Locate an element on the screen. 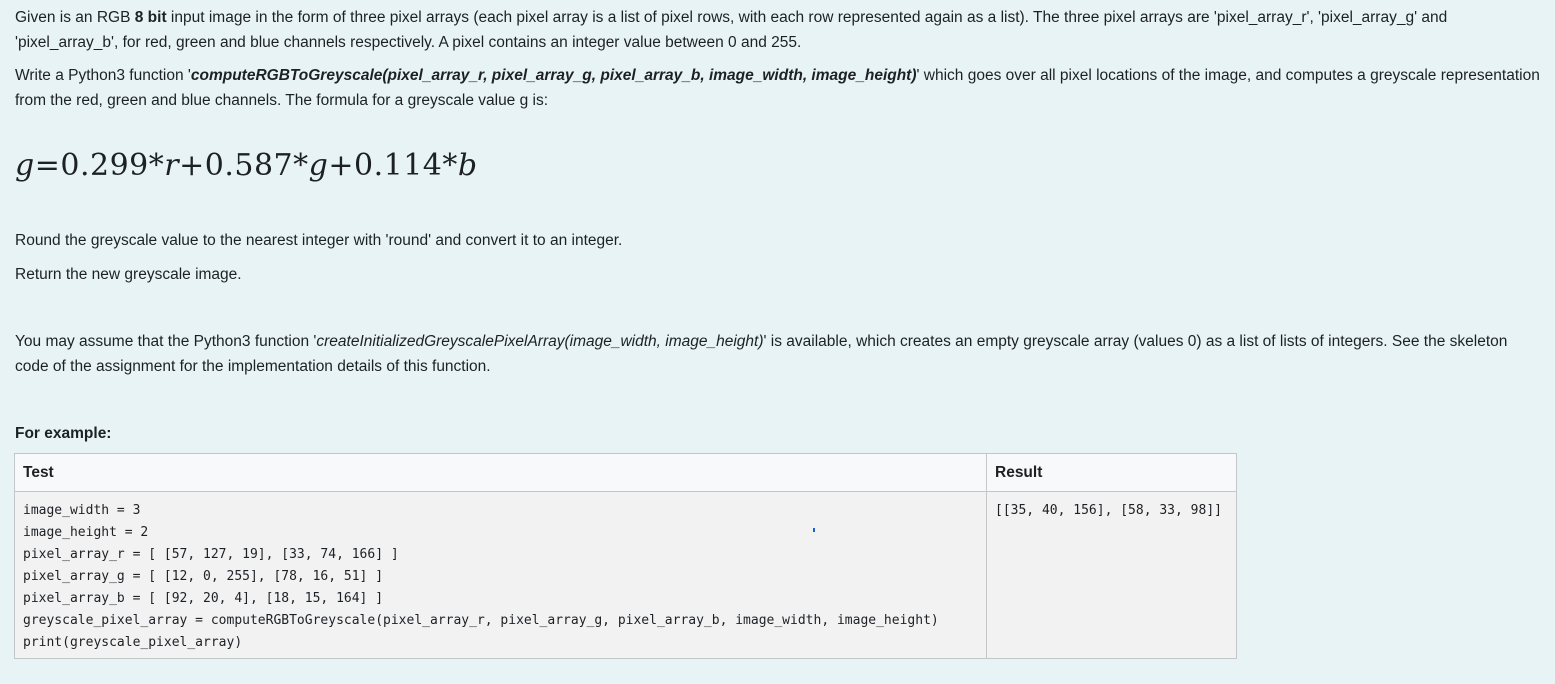 This screenshot has width=1555, height=684. formula-coef-b: +0.114* is located at coordinates (393, 165).